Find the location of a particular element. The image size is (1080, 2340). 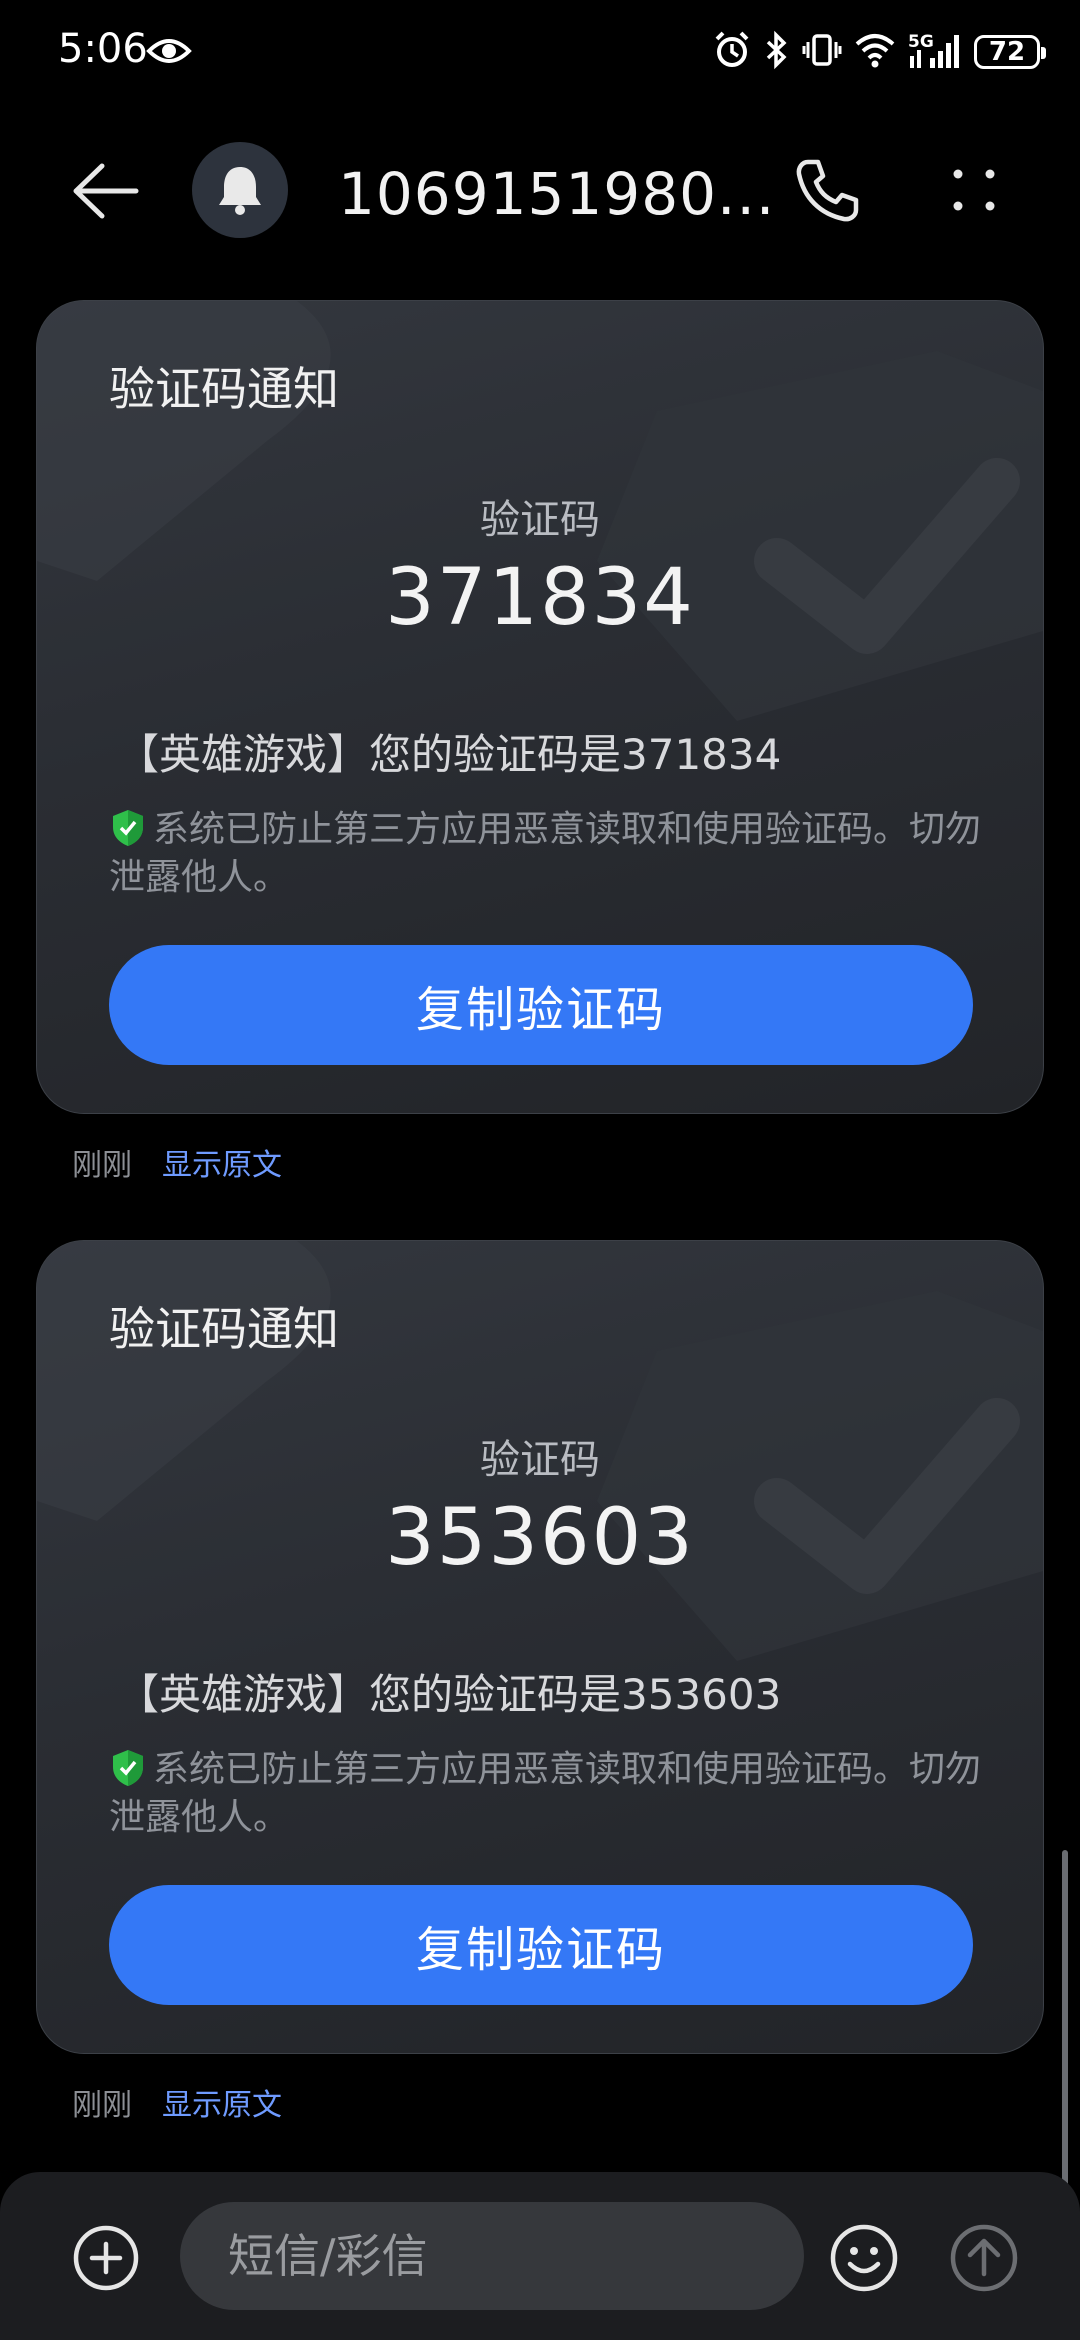

battery-indicator: 72 is located at coordinates (1010, 52).